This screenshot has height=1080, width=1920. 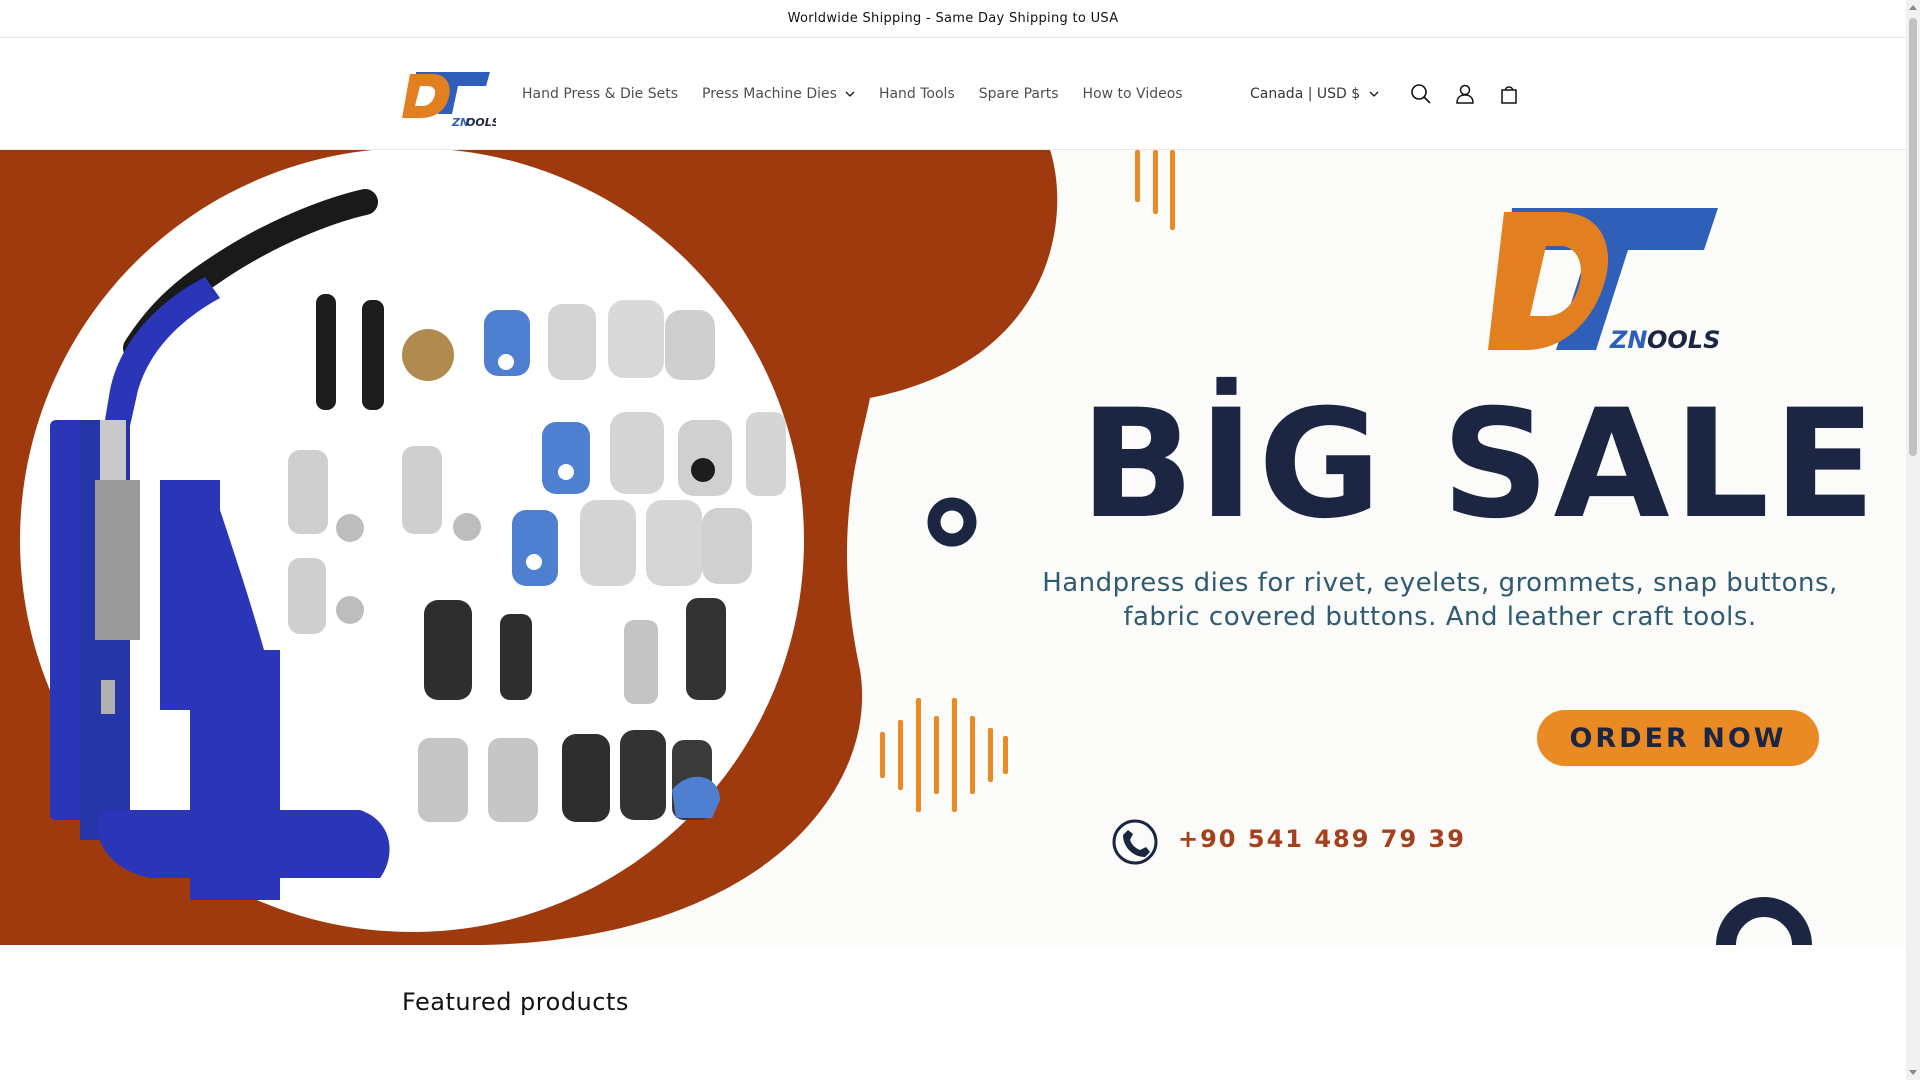 I want to click on cart-button, so click(x=1509, y=94).